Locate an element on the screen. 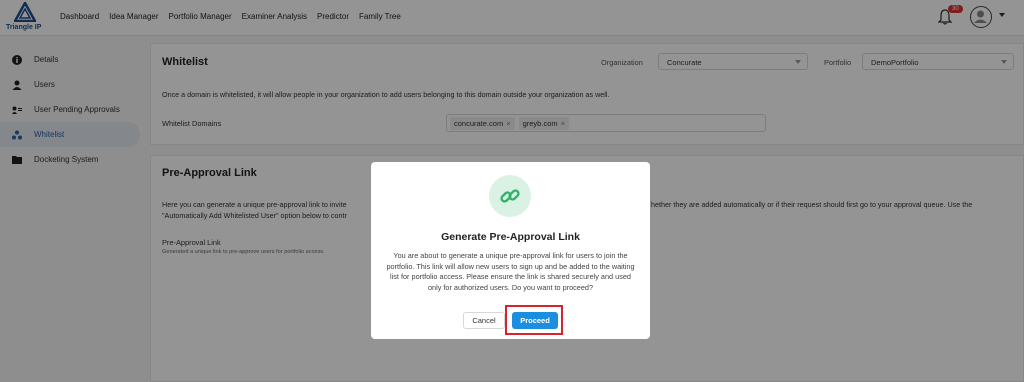 The height and width of the screenshot is (382, 1024). link-icon is located at coordinates (510, 196).